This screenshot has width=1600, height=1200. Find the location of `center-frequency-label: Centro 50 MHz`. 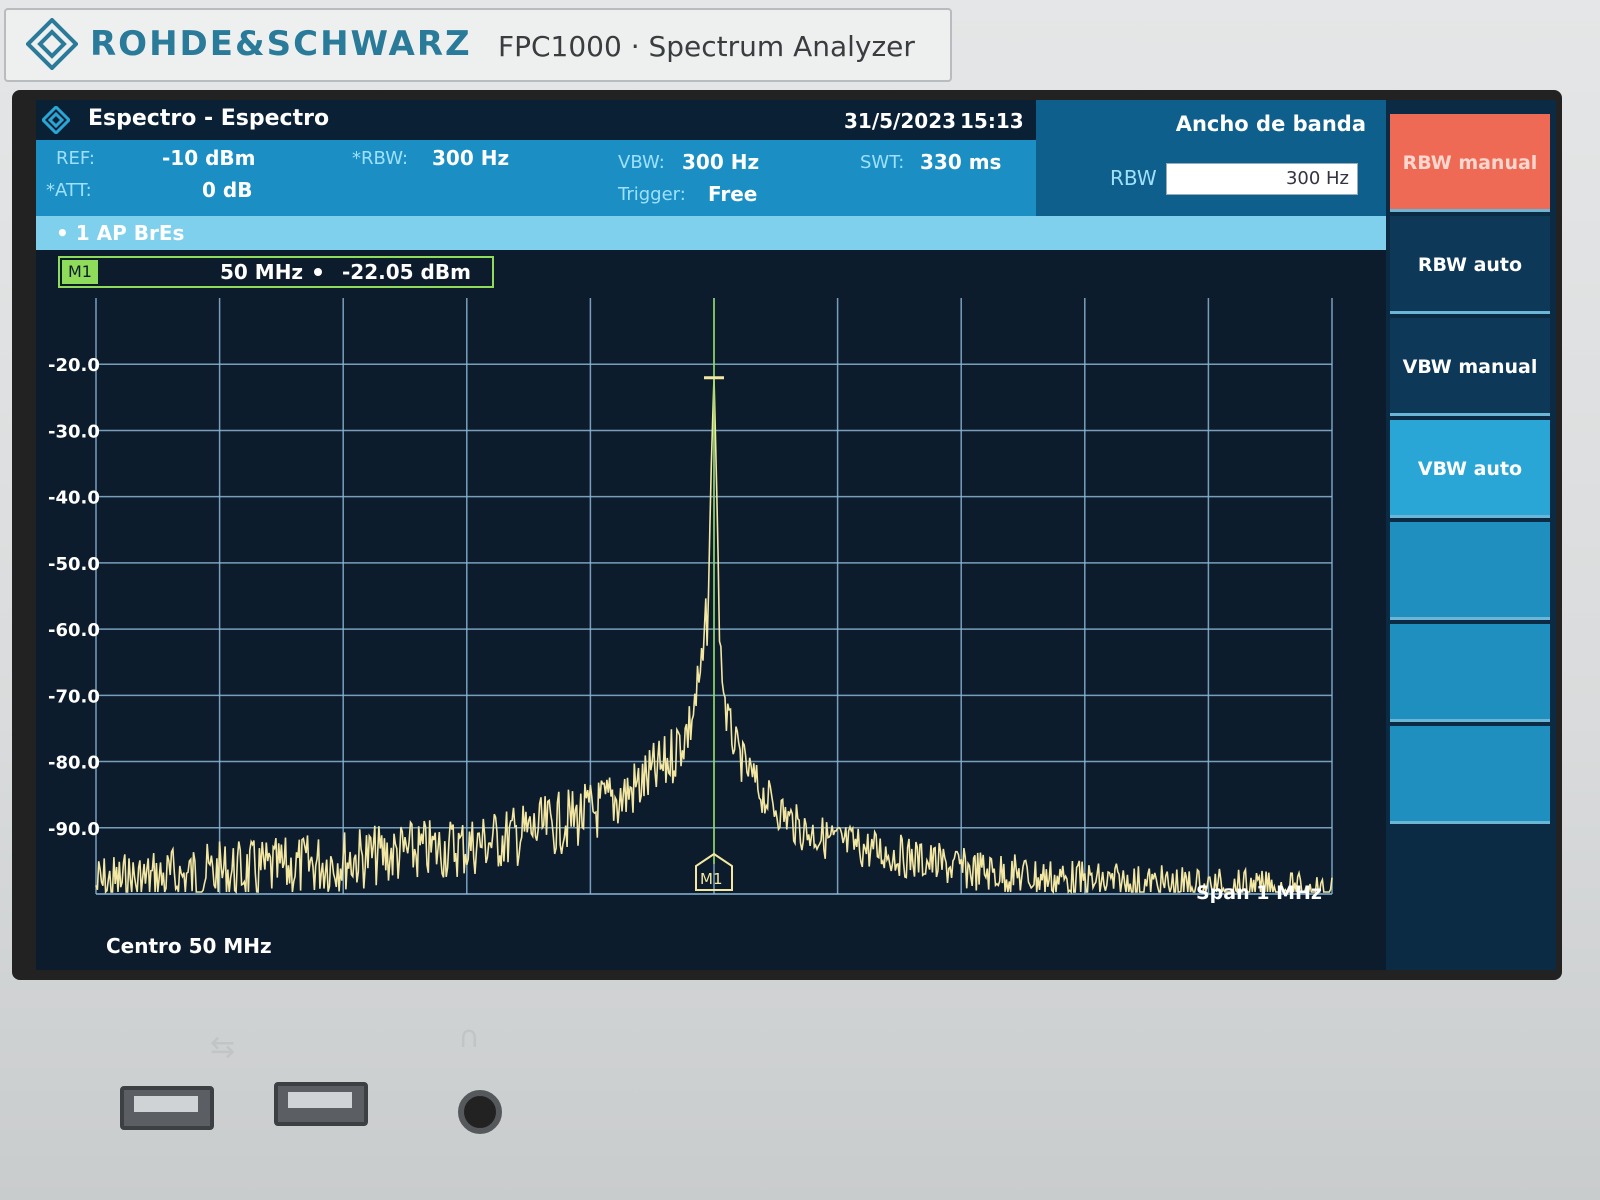

center-frequency-label: Centro 50 MHz is located at coordinates (189, 946).